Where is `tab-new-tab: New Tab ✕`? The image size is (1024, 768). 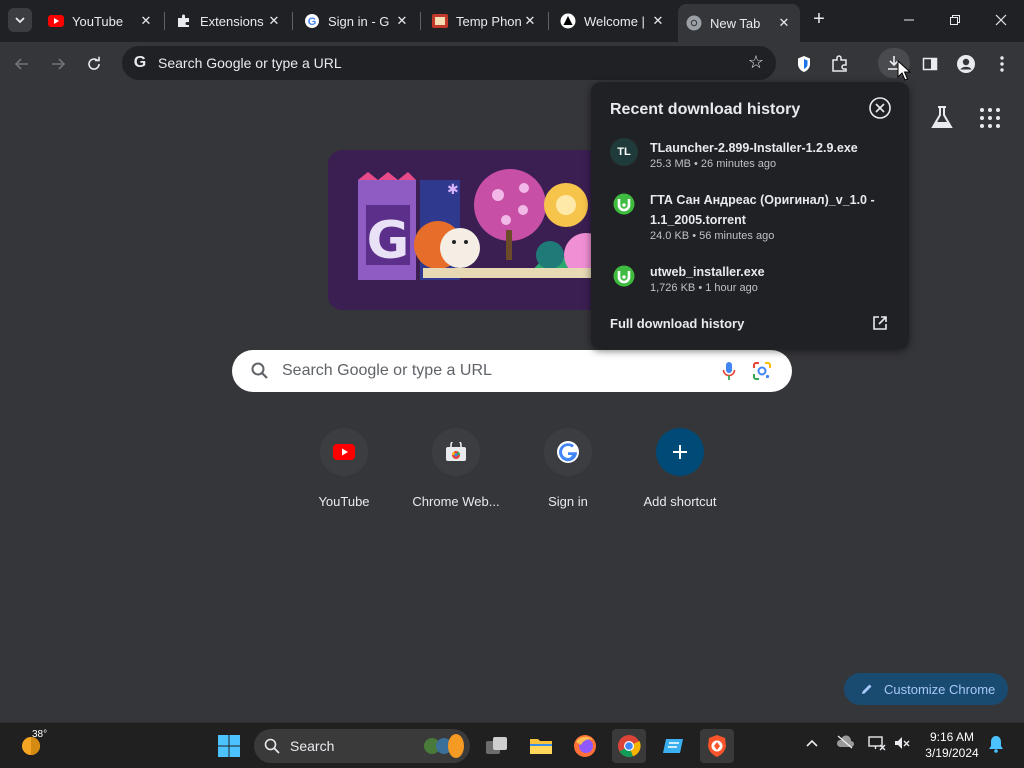
tab-new-tab: New Tab ✕ is located at coordinates (739, 23).